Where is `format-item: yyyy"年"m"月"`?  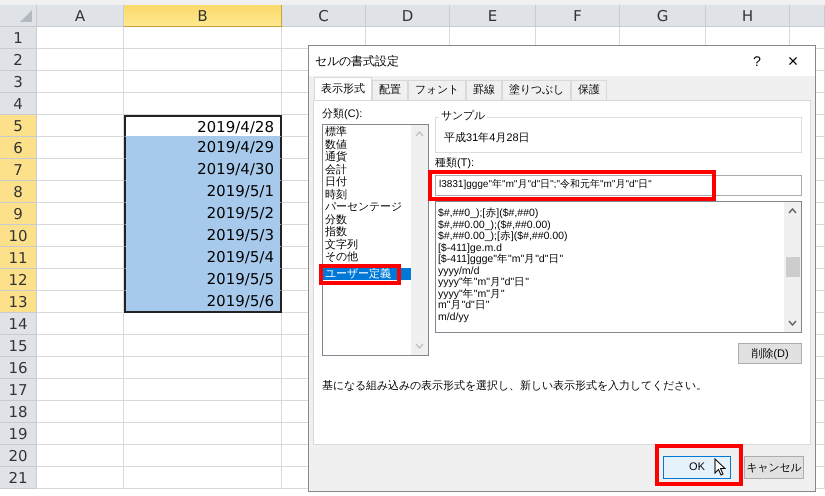
format-item: yyyy"年"m"月" is located at coordinates (611, 294).